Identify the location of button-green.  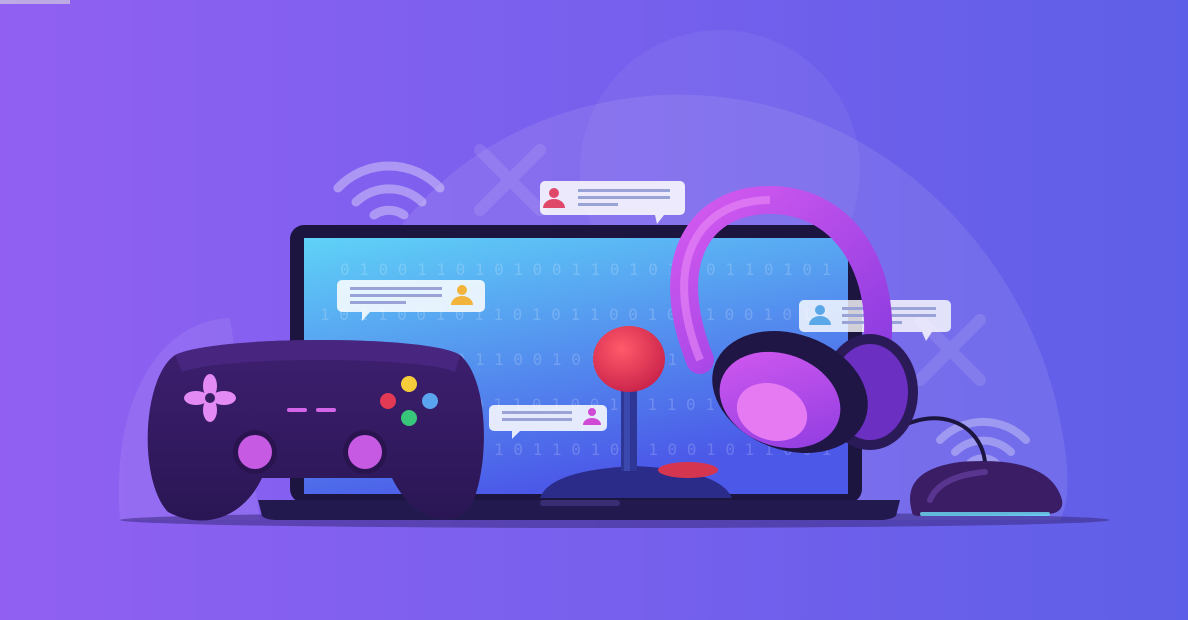
(409, 418).